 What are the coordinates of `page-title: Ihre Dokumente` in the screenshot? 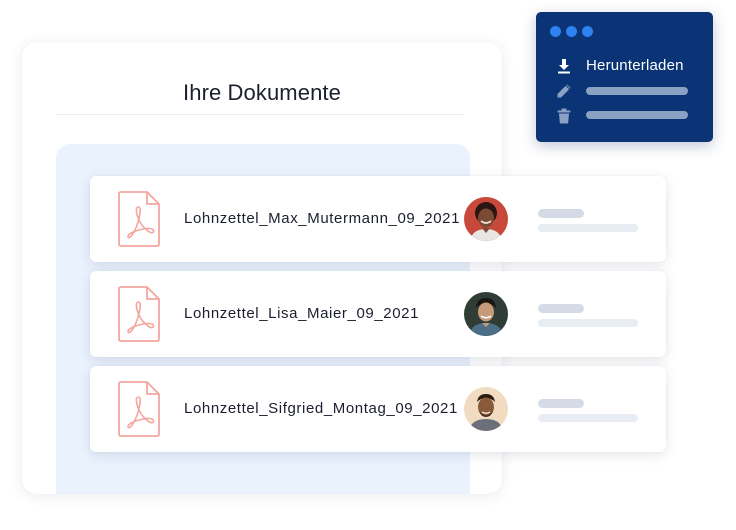 It's located at (262, 92).